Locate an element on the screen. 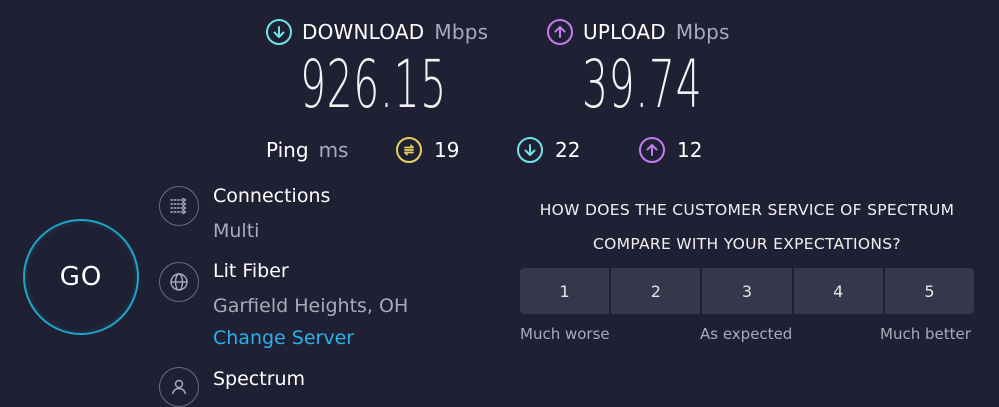 Image resolution: width=999 pixels, height=407 pixels. rating-option-5: 5 is located at coordinates (929, 291).